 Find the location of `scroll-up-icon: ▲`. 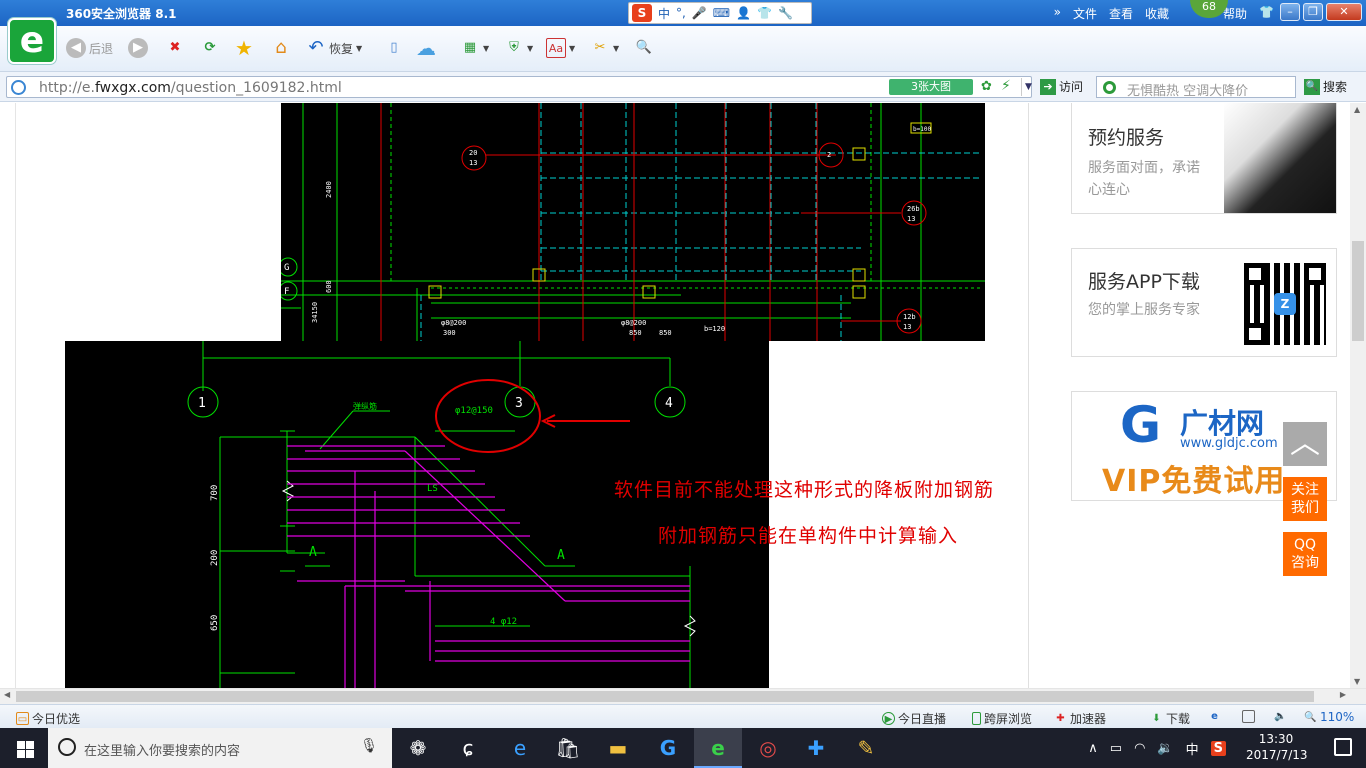

scroll-up-icon: ▲ is located at coordinates (1357, 109).